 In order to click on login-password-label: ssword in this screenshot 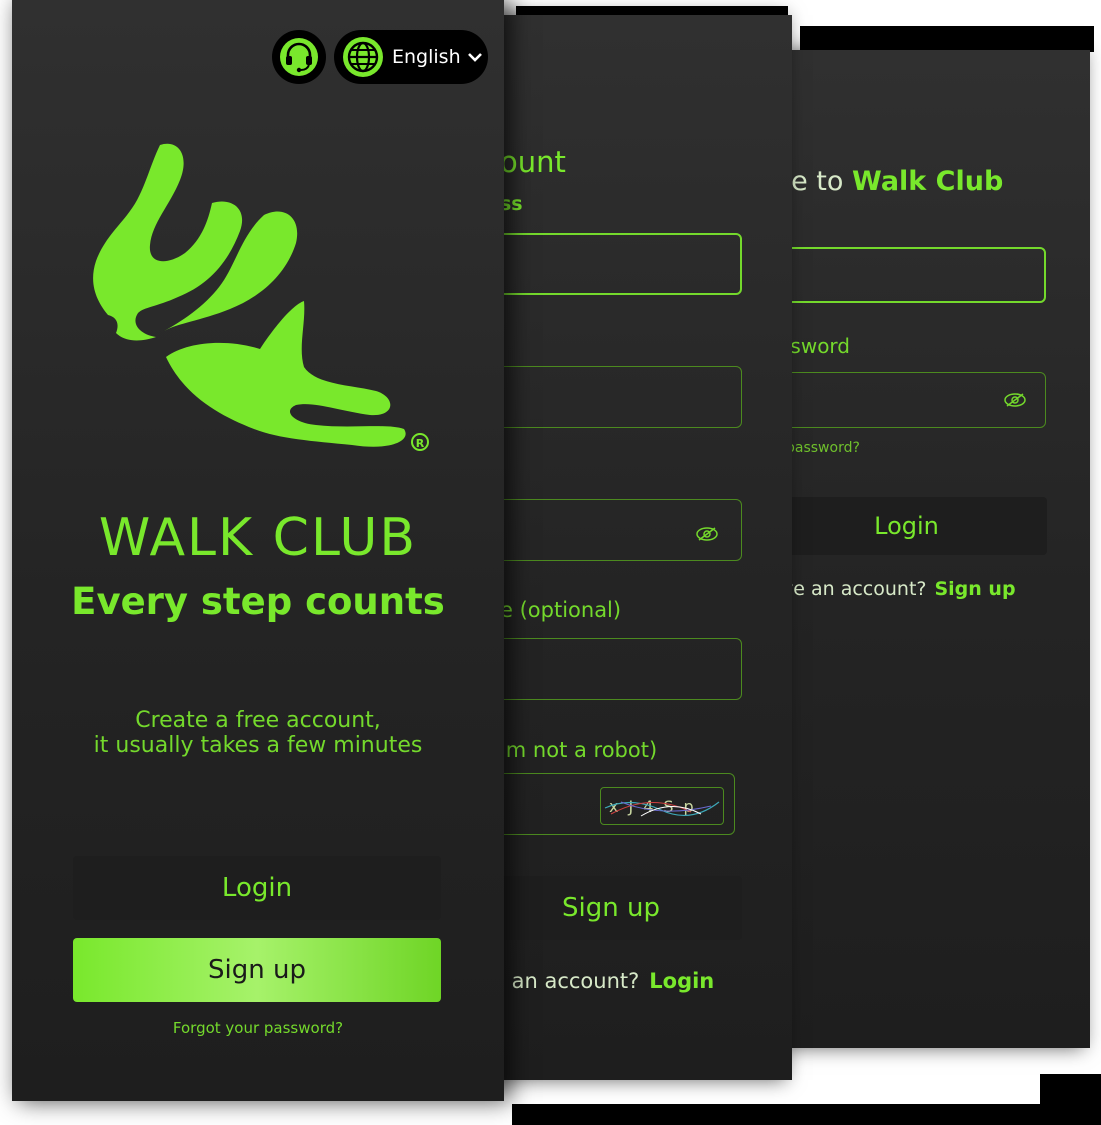, I will do `click(818, 346)`.